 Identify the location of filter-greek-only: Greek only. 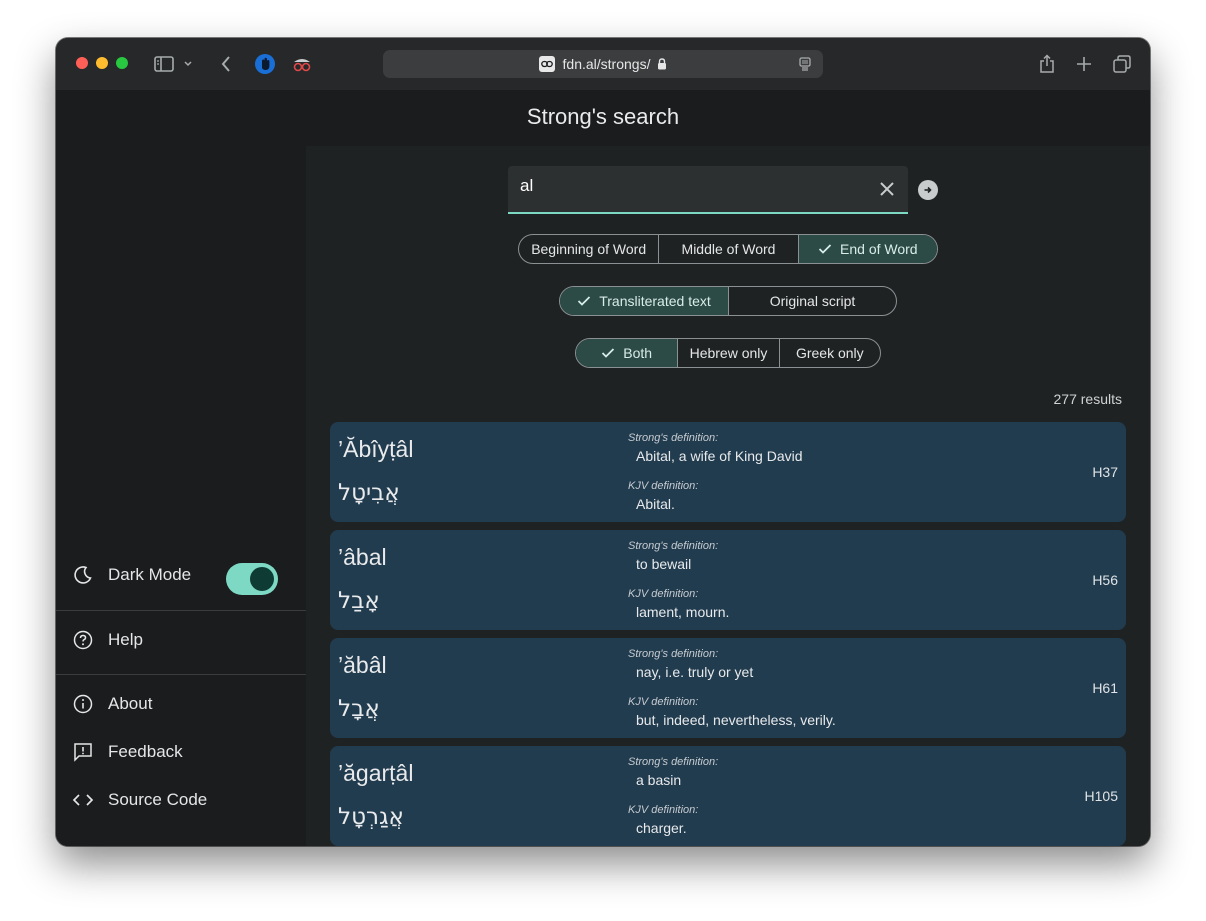
(829, 353).